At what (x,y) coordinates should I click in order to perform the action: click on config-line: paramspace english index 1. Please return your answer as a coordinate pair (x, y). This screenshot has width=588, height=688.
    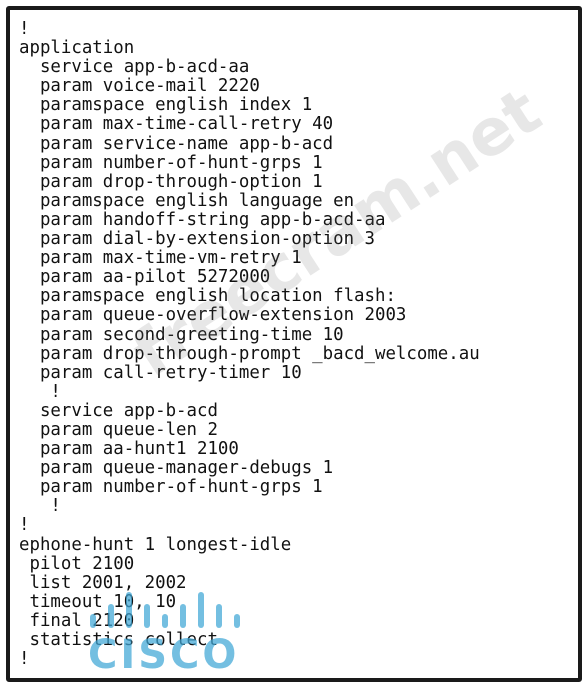
    Looking at the image, I should click on (166, 105).